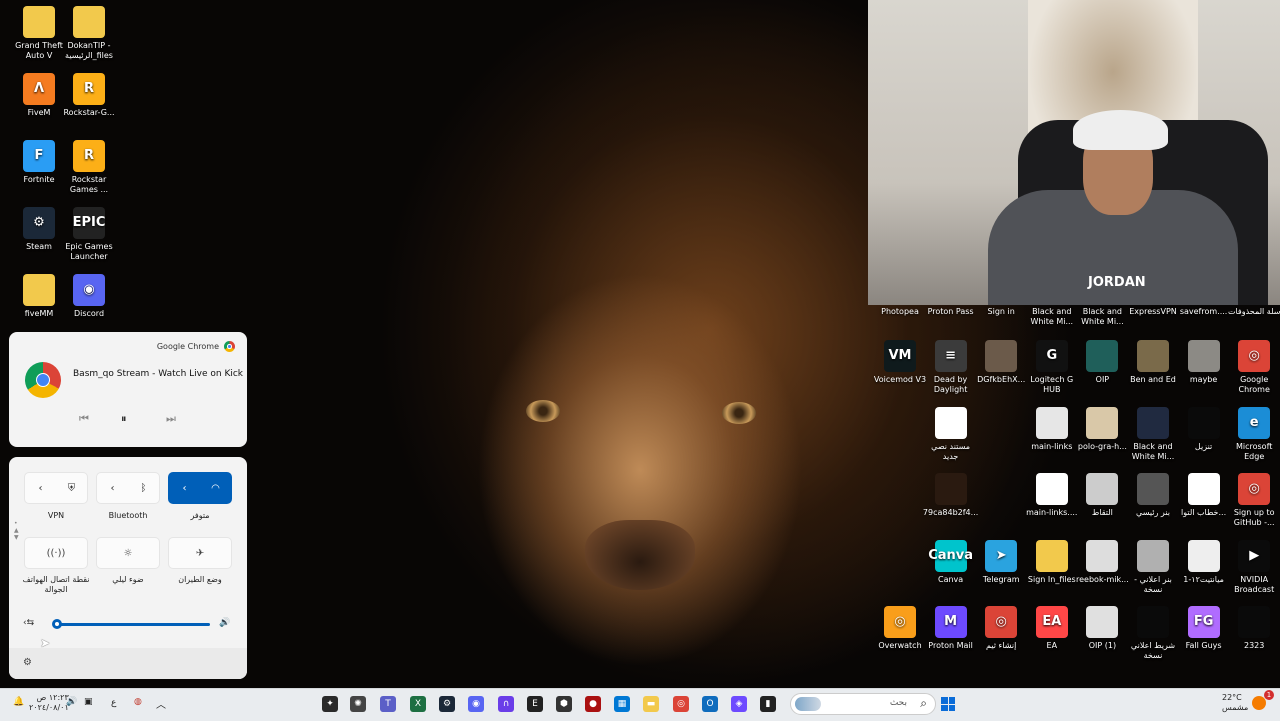 The image size is (1280, 721). What do you see at coordinates (951, 562) in the screenshot?
I see `desktop-icon: Canva Canva` at bounding box center [951, 562].